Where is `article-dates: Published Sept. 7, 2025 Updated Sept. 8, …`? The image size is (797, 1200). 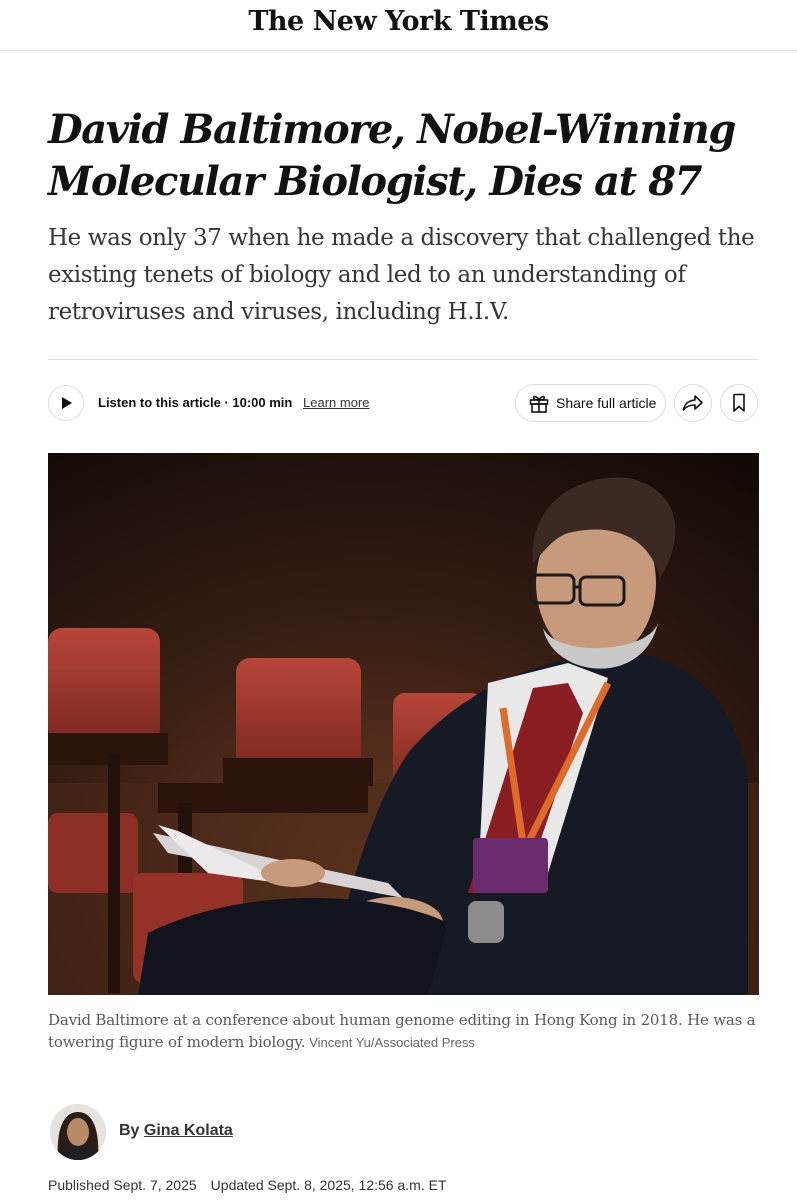
article-dates: Published Sept. 7, 2025 Updated Sept. 8, … is located at coordinates (247, 1185).